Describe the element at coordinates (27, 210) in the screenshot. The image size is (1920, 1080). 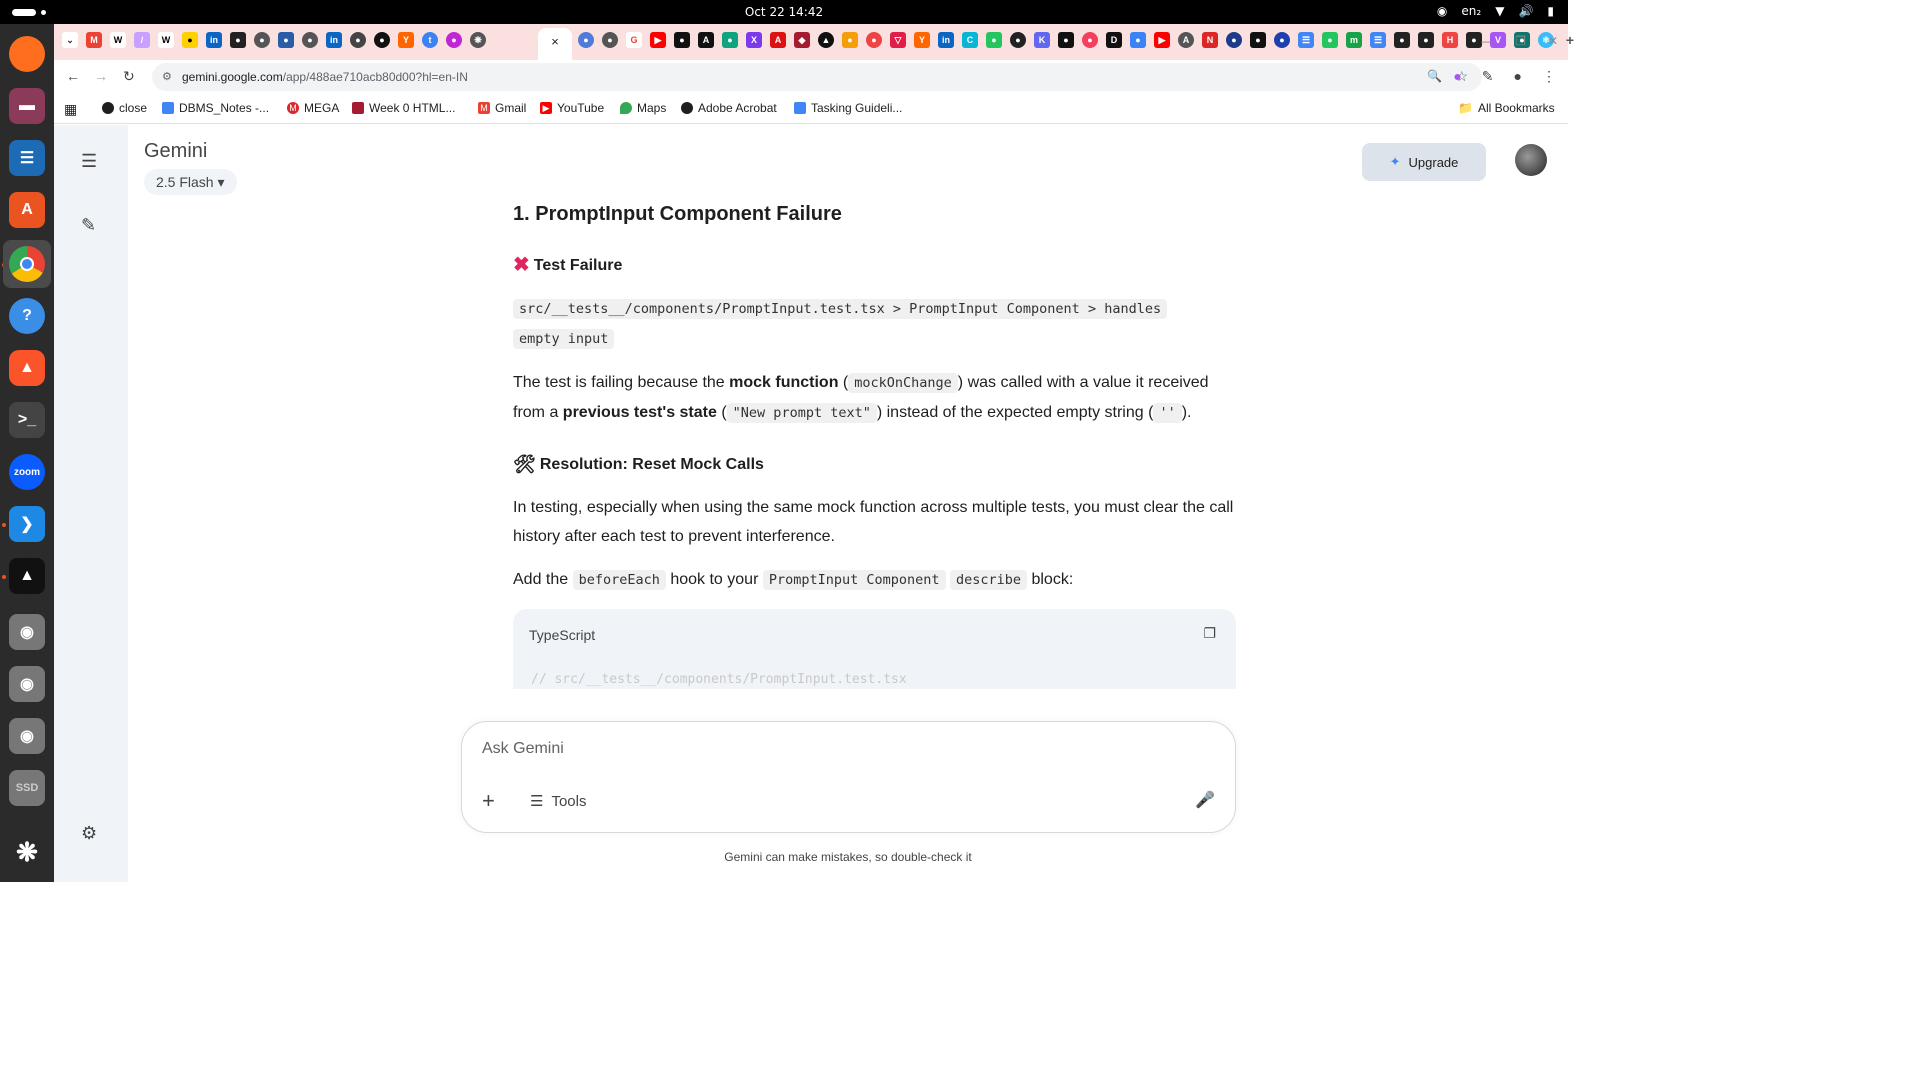
I see `app-center-icon: A` at that location.